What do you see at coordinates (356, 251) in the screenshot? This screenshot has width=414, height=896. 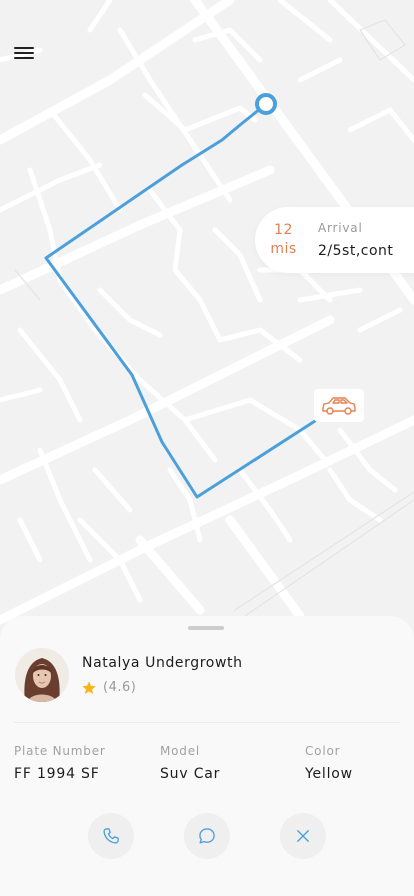 I see `arrival-address: 2/5st,cont` at bounding box center [356, 251].